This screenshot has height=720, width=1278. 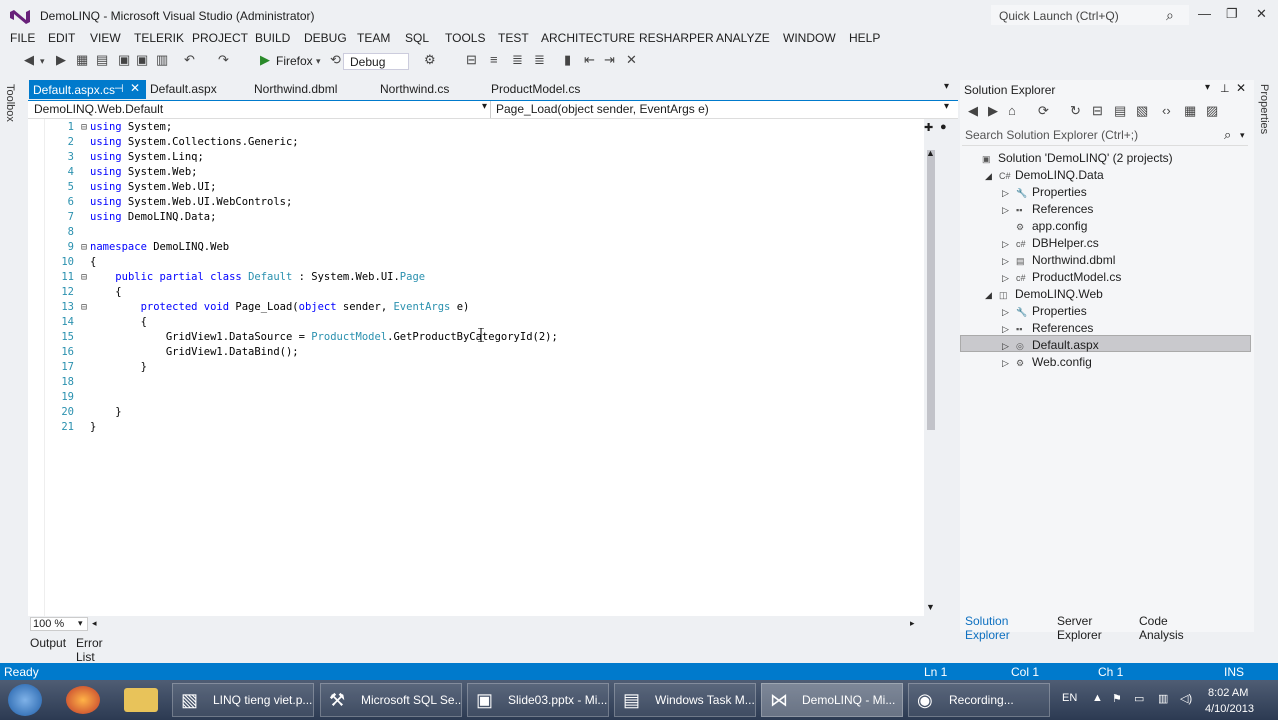 What do you see at coordinates (177, 142) in the screenshot?
I see `code-line: 2 using System.Collections.Generic;` at bounding box center [177, 142].